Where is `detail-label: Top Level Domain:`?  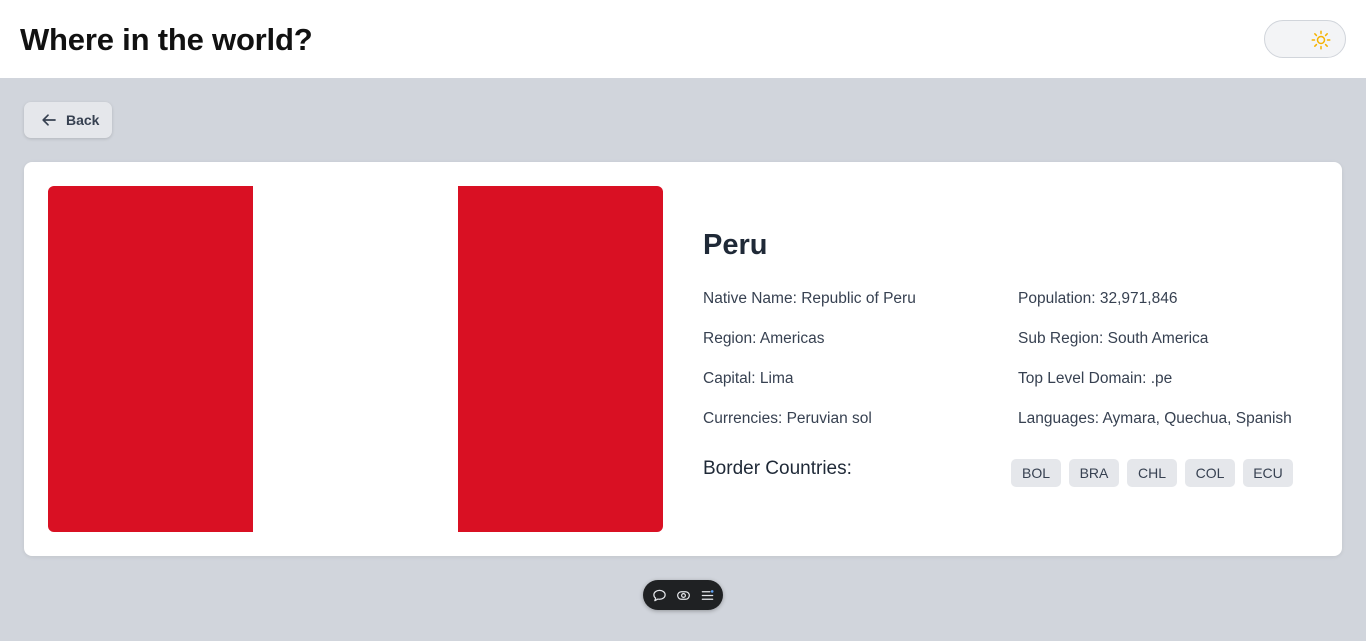 detail-label: Top Level Domain: is located at coordinates (1082, 378).